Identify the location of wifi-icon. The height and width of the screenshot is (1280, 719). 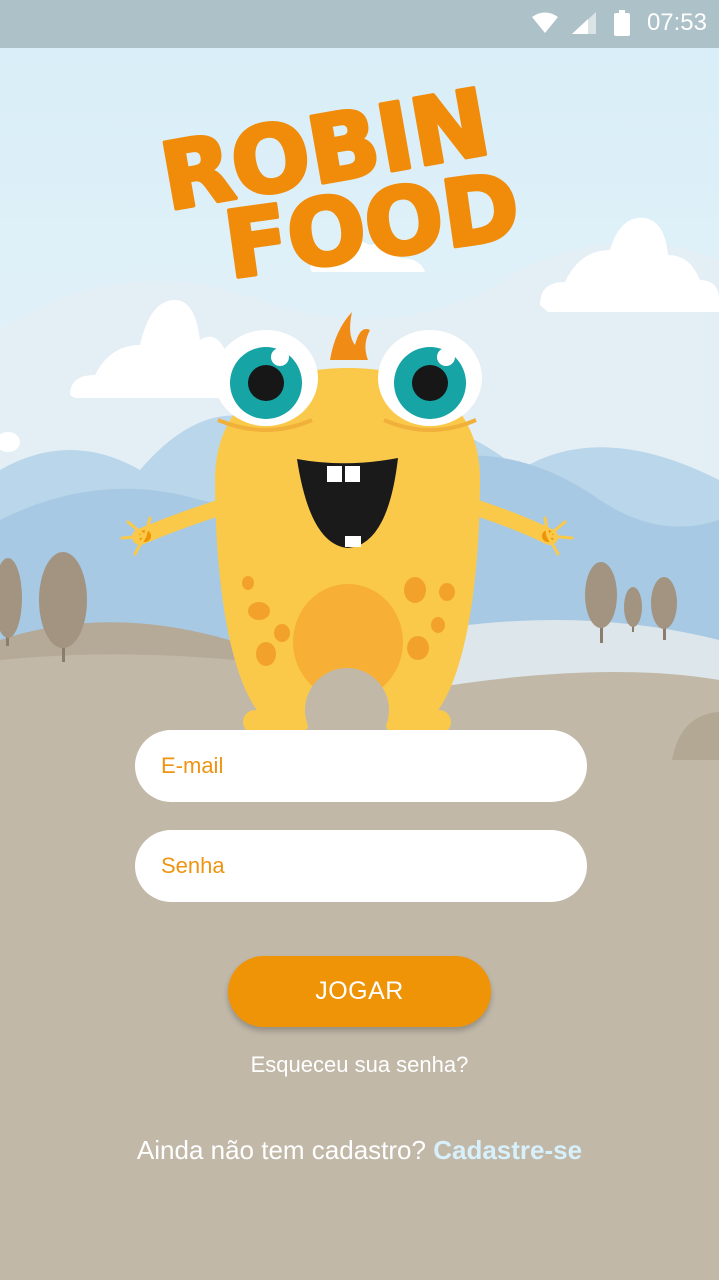
(545, 22).